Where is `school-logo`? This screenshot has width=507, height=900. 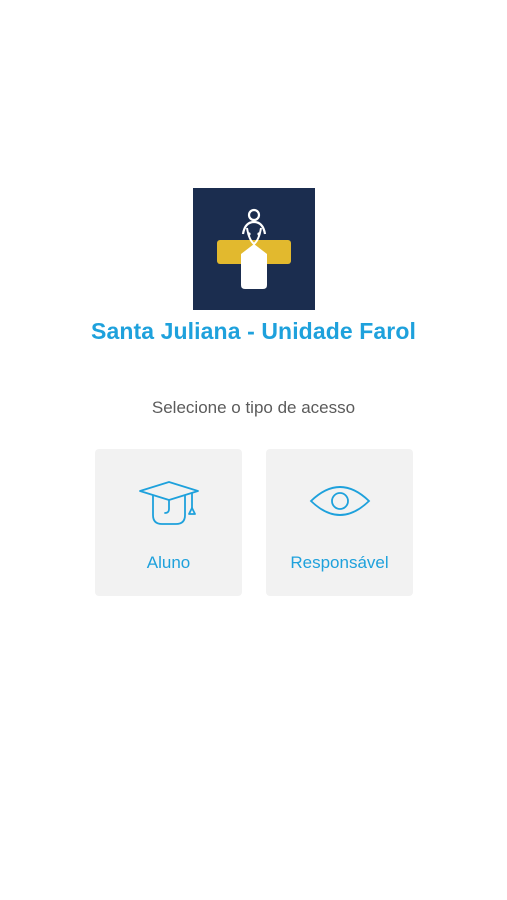 school-logo is located at coordinates (254, 249).